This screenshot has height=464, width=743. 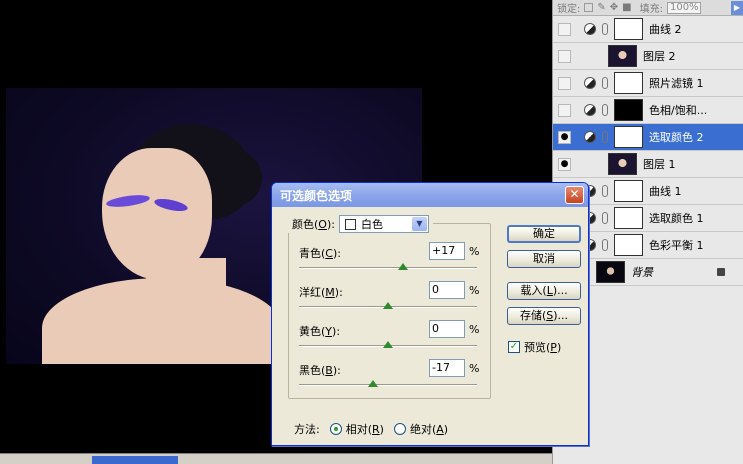 What do you see at coordinates (430, 195) in the screenshot?
I see `dialog-titlebar: 可选颜色选项` at bounding box center [430, 195].